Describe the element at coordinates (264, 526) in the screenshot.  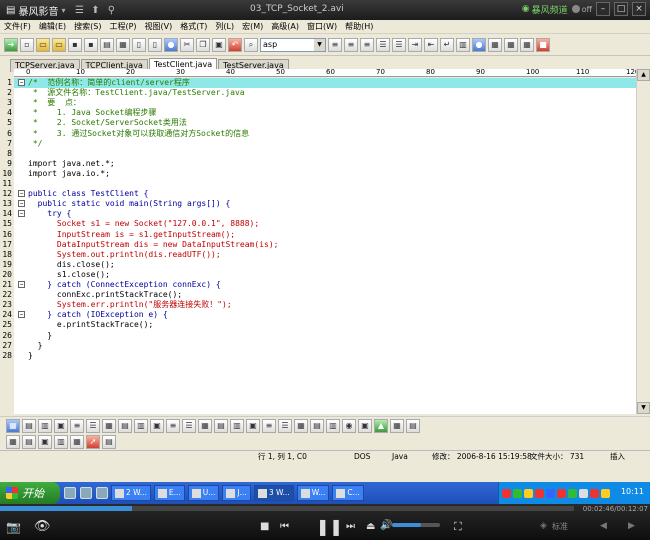
I see `stop-button: ■` at that location.